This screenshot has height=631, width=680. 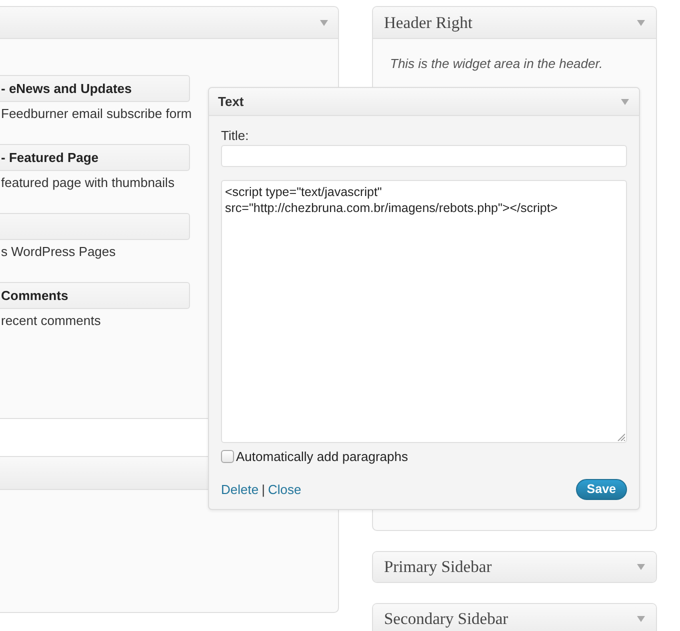 What do you see at coordinates (96, 113) in the screenshot?
I see `widget-description: Feedburner email subscribe form` at bounding box center [96, 113].